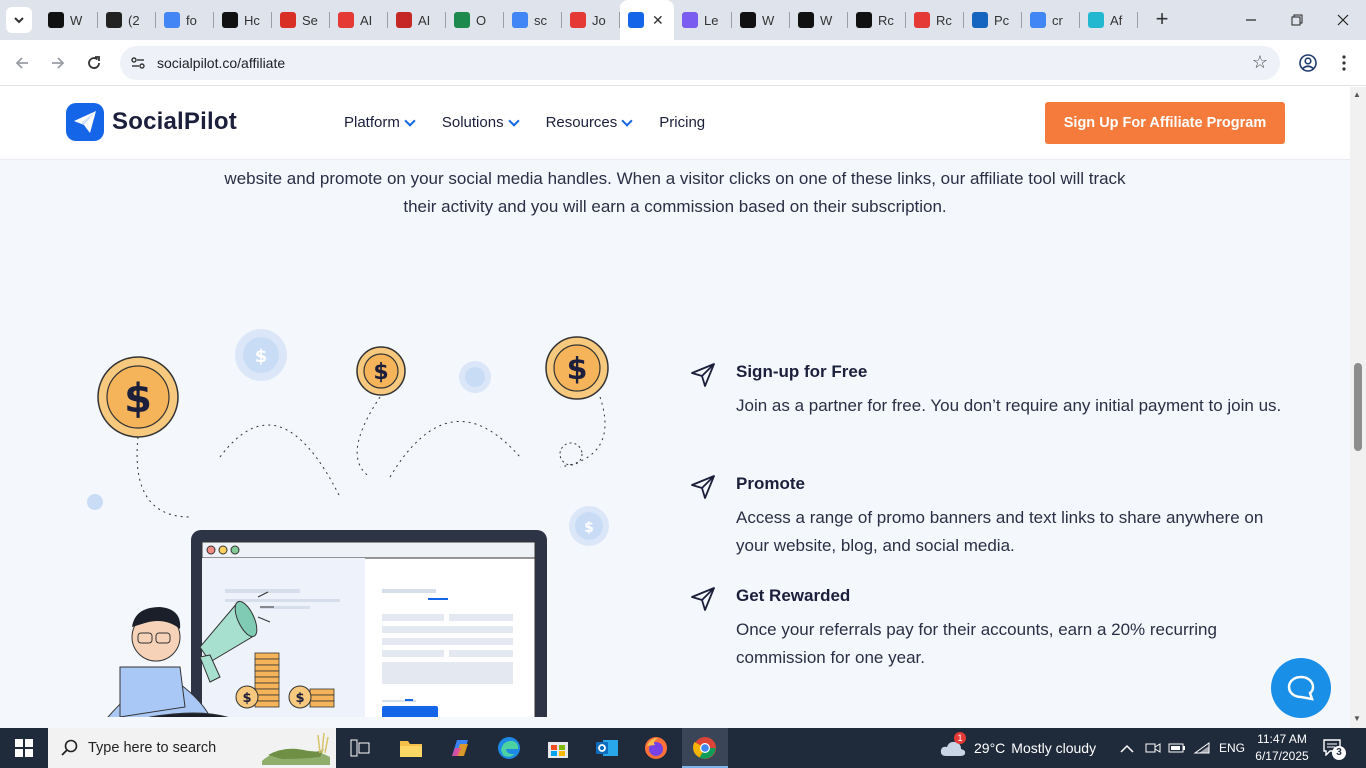 The image size is (1366, 768). Describe the element at coordinates (658, 20) in the screenshot. I see `close-tab-icon: ✕` at that location.